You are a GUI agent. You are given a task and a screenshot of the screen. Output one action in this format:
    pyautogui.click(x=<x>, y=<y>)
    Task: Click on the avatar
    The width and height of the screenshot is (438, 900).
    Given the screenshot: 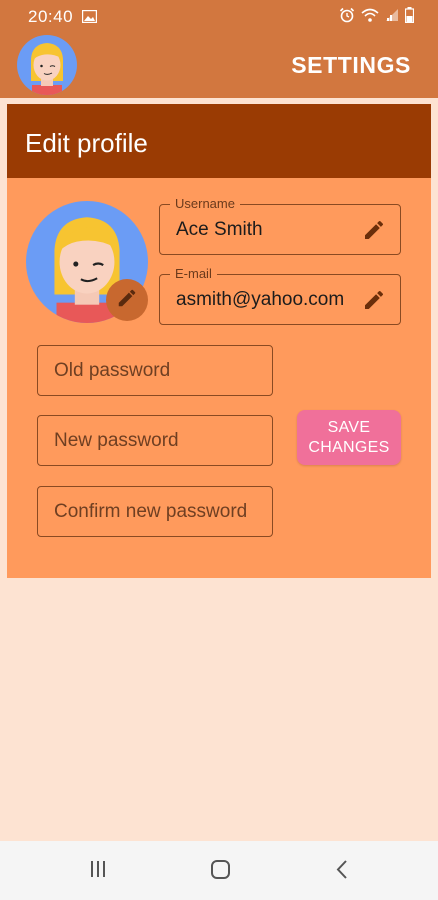 What is the action you would take?
    pyautogui.click(x=47, y=65)
    